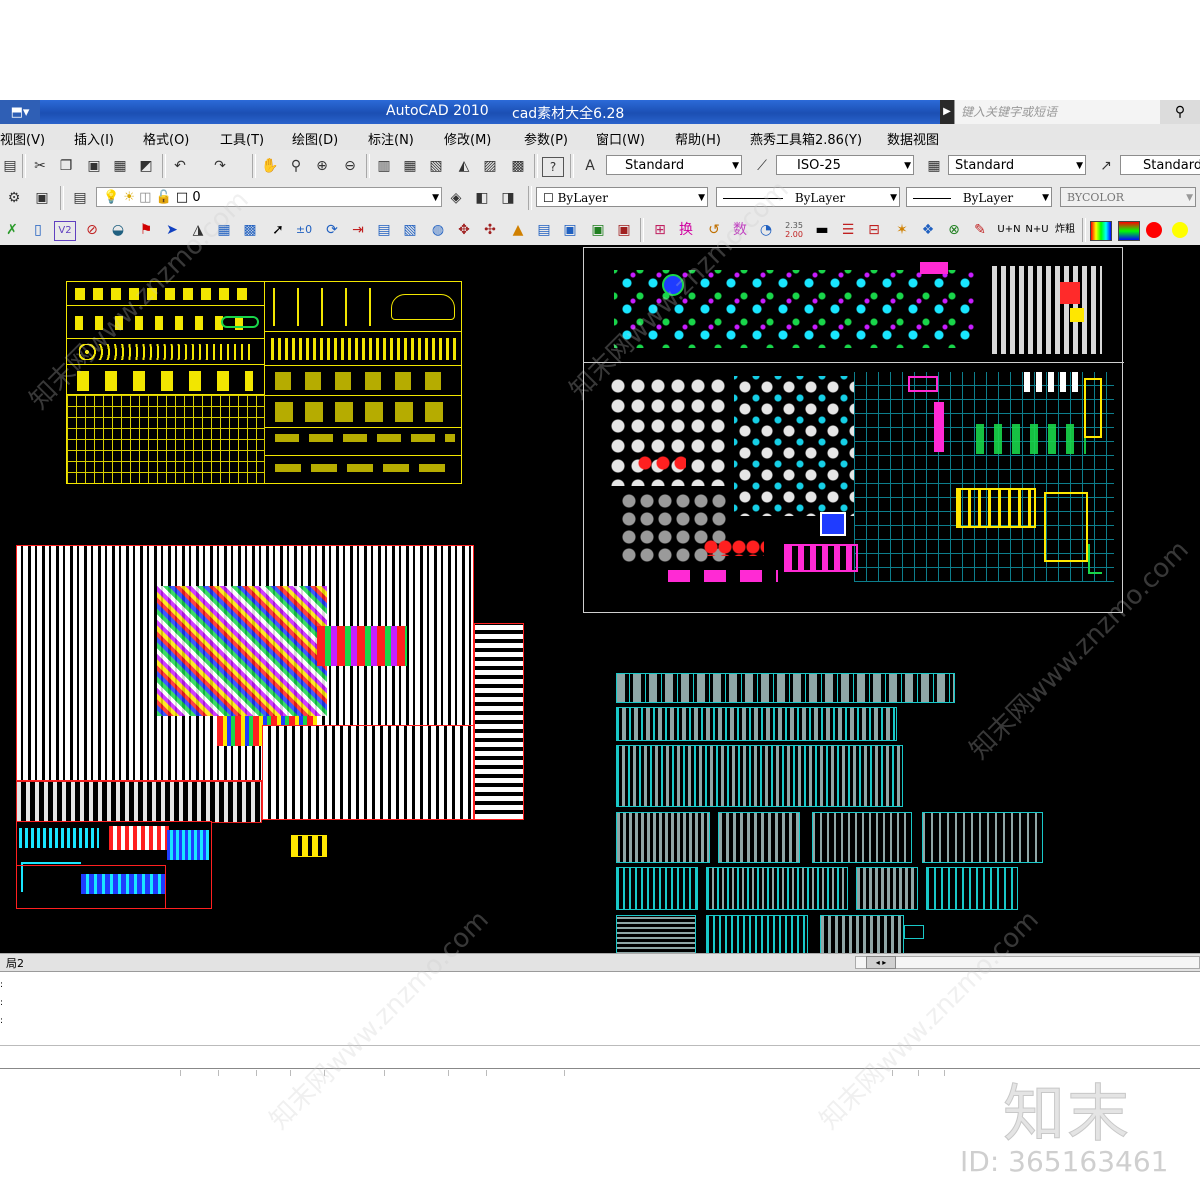  I want to click on linetype-select: ByLayer ▼, so click(808, 197).